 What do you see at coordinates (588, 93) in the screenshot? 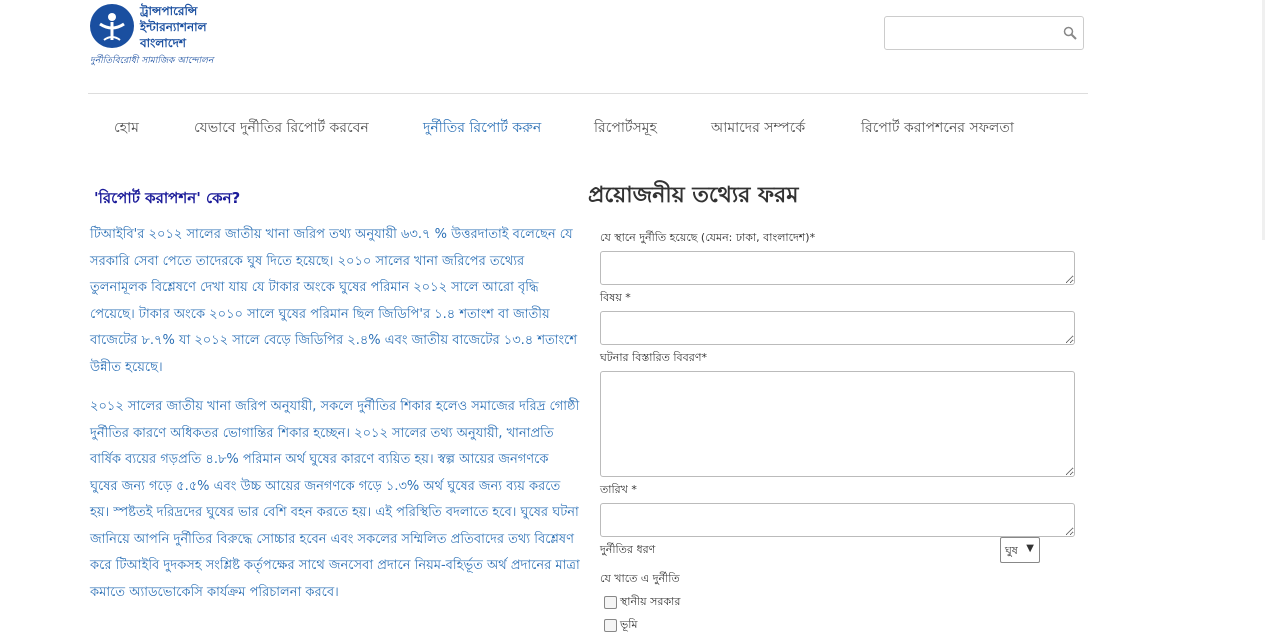
I see `header-divider` at bounding box center [588, 93].